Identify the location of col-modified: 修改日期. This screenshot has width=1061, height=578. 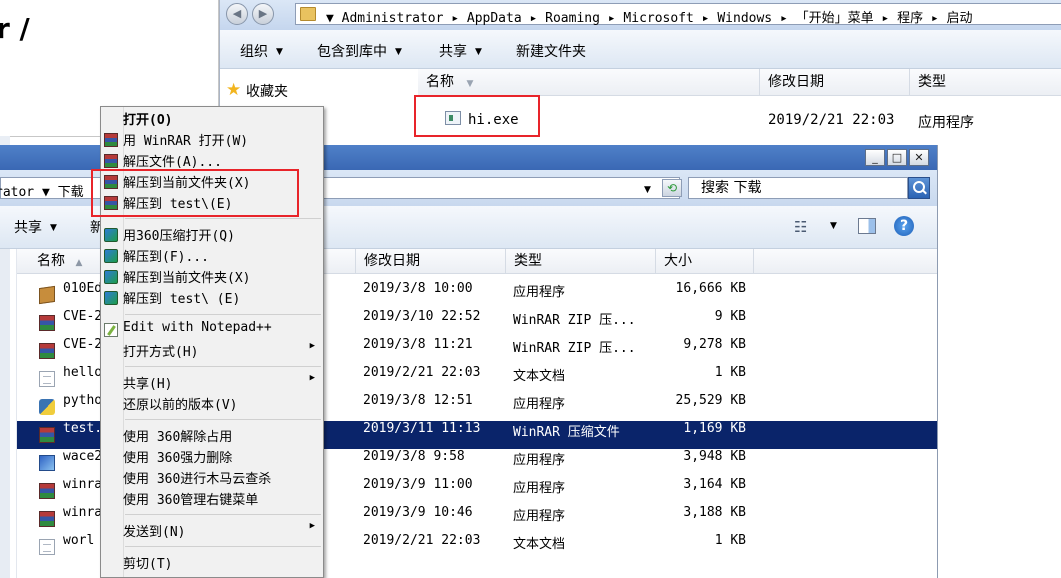
(431, 261).